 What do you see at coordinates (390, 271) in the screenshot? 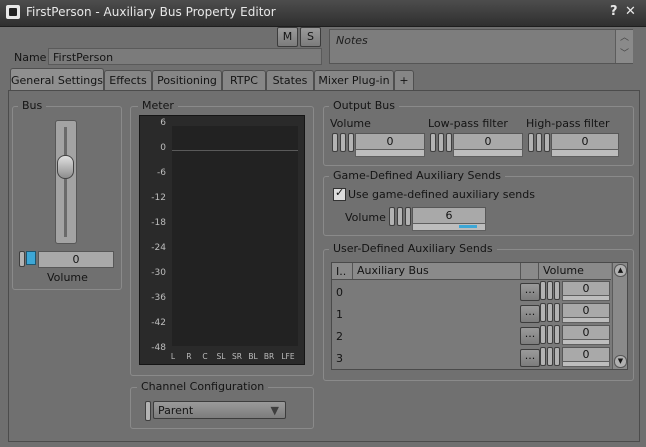
I see `column-header-bus: Auxiliary Bus` at bounding box center [390, 271].